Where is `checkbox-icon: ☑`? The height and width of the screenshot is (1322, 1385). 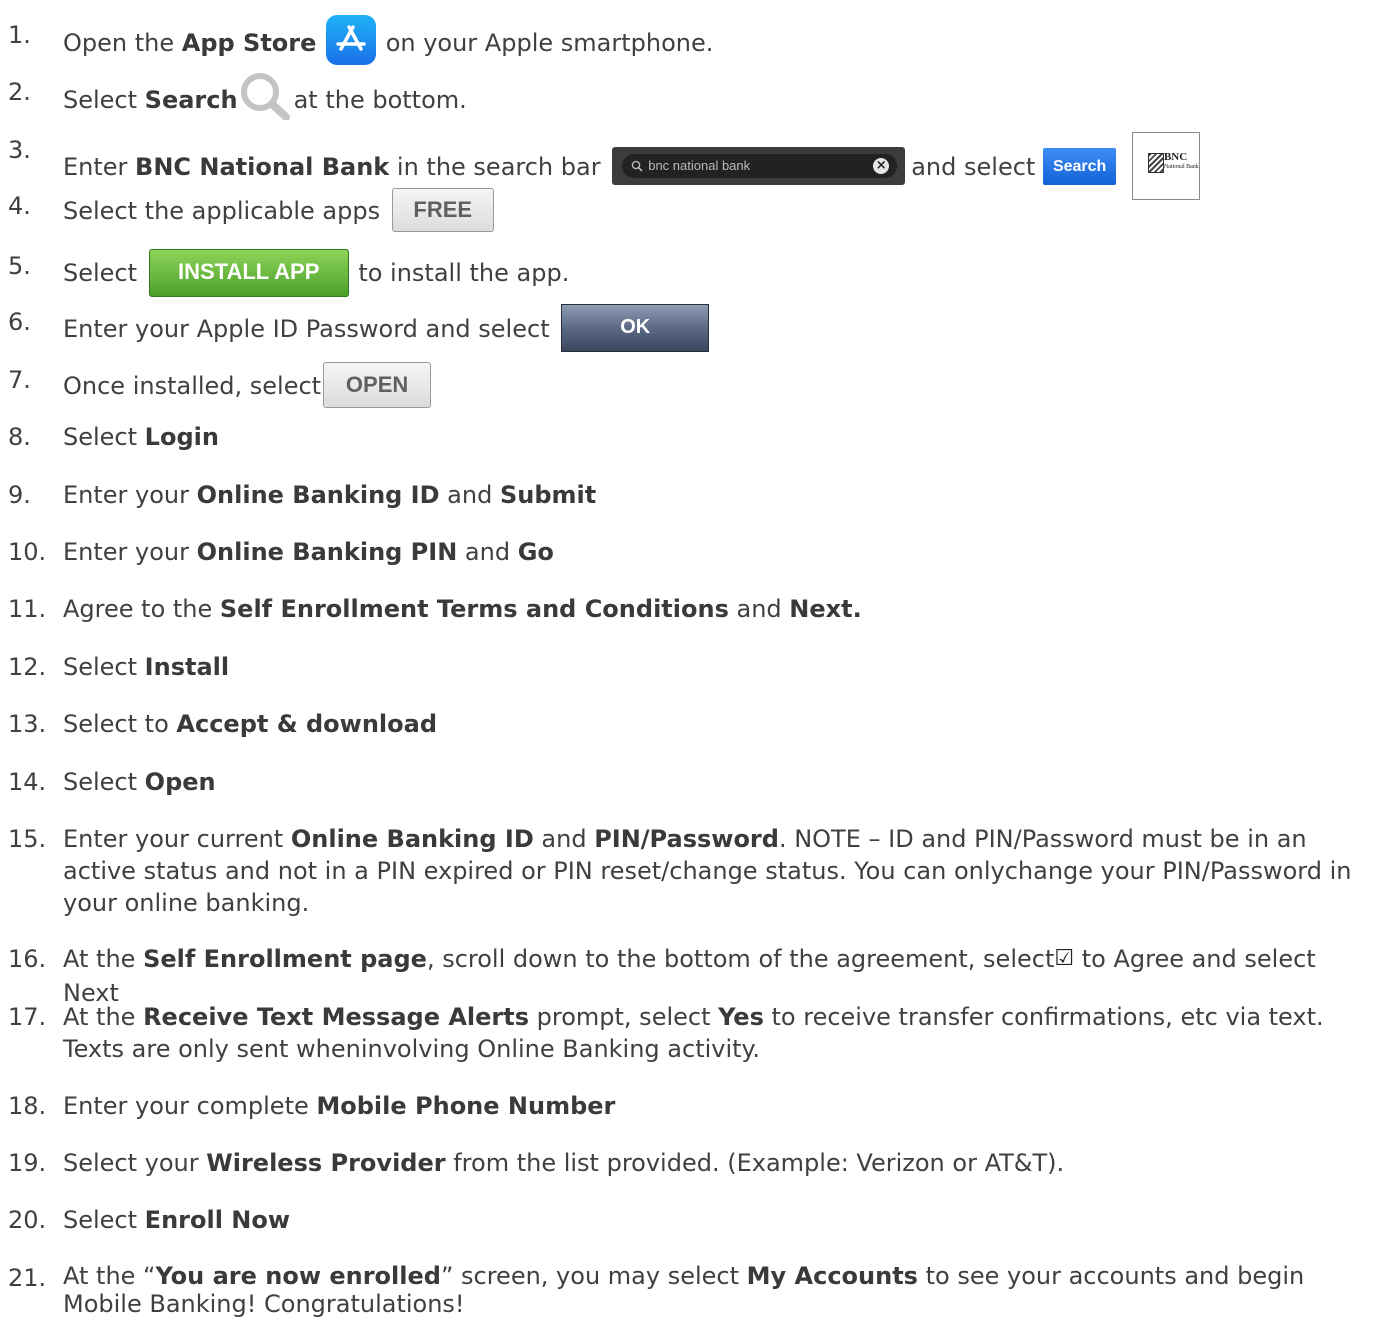 checkbox-icon: ☑ is located at coordinates (1064, 958).